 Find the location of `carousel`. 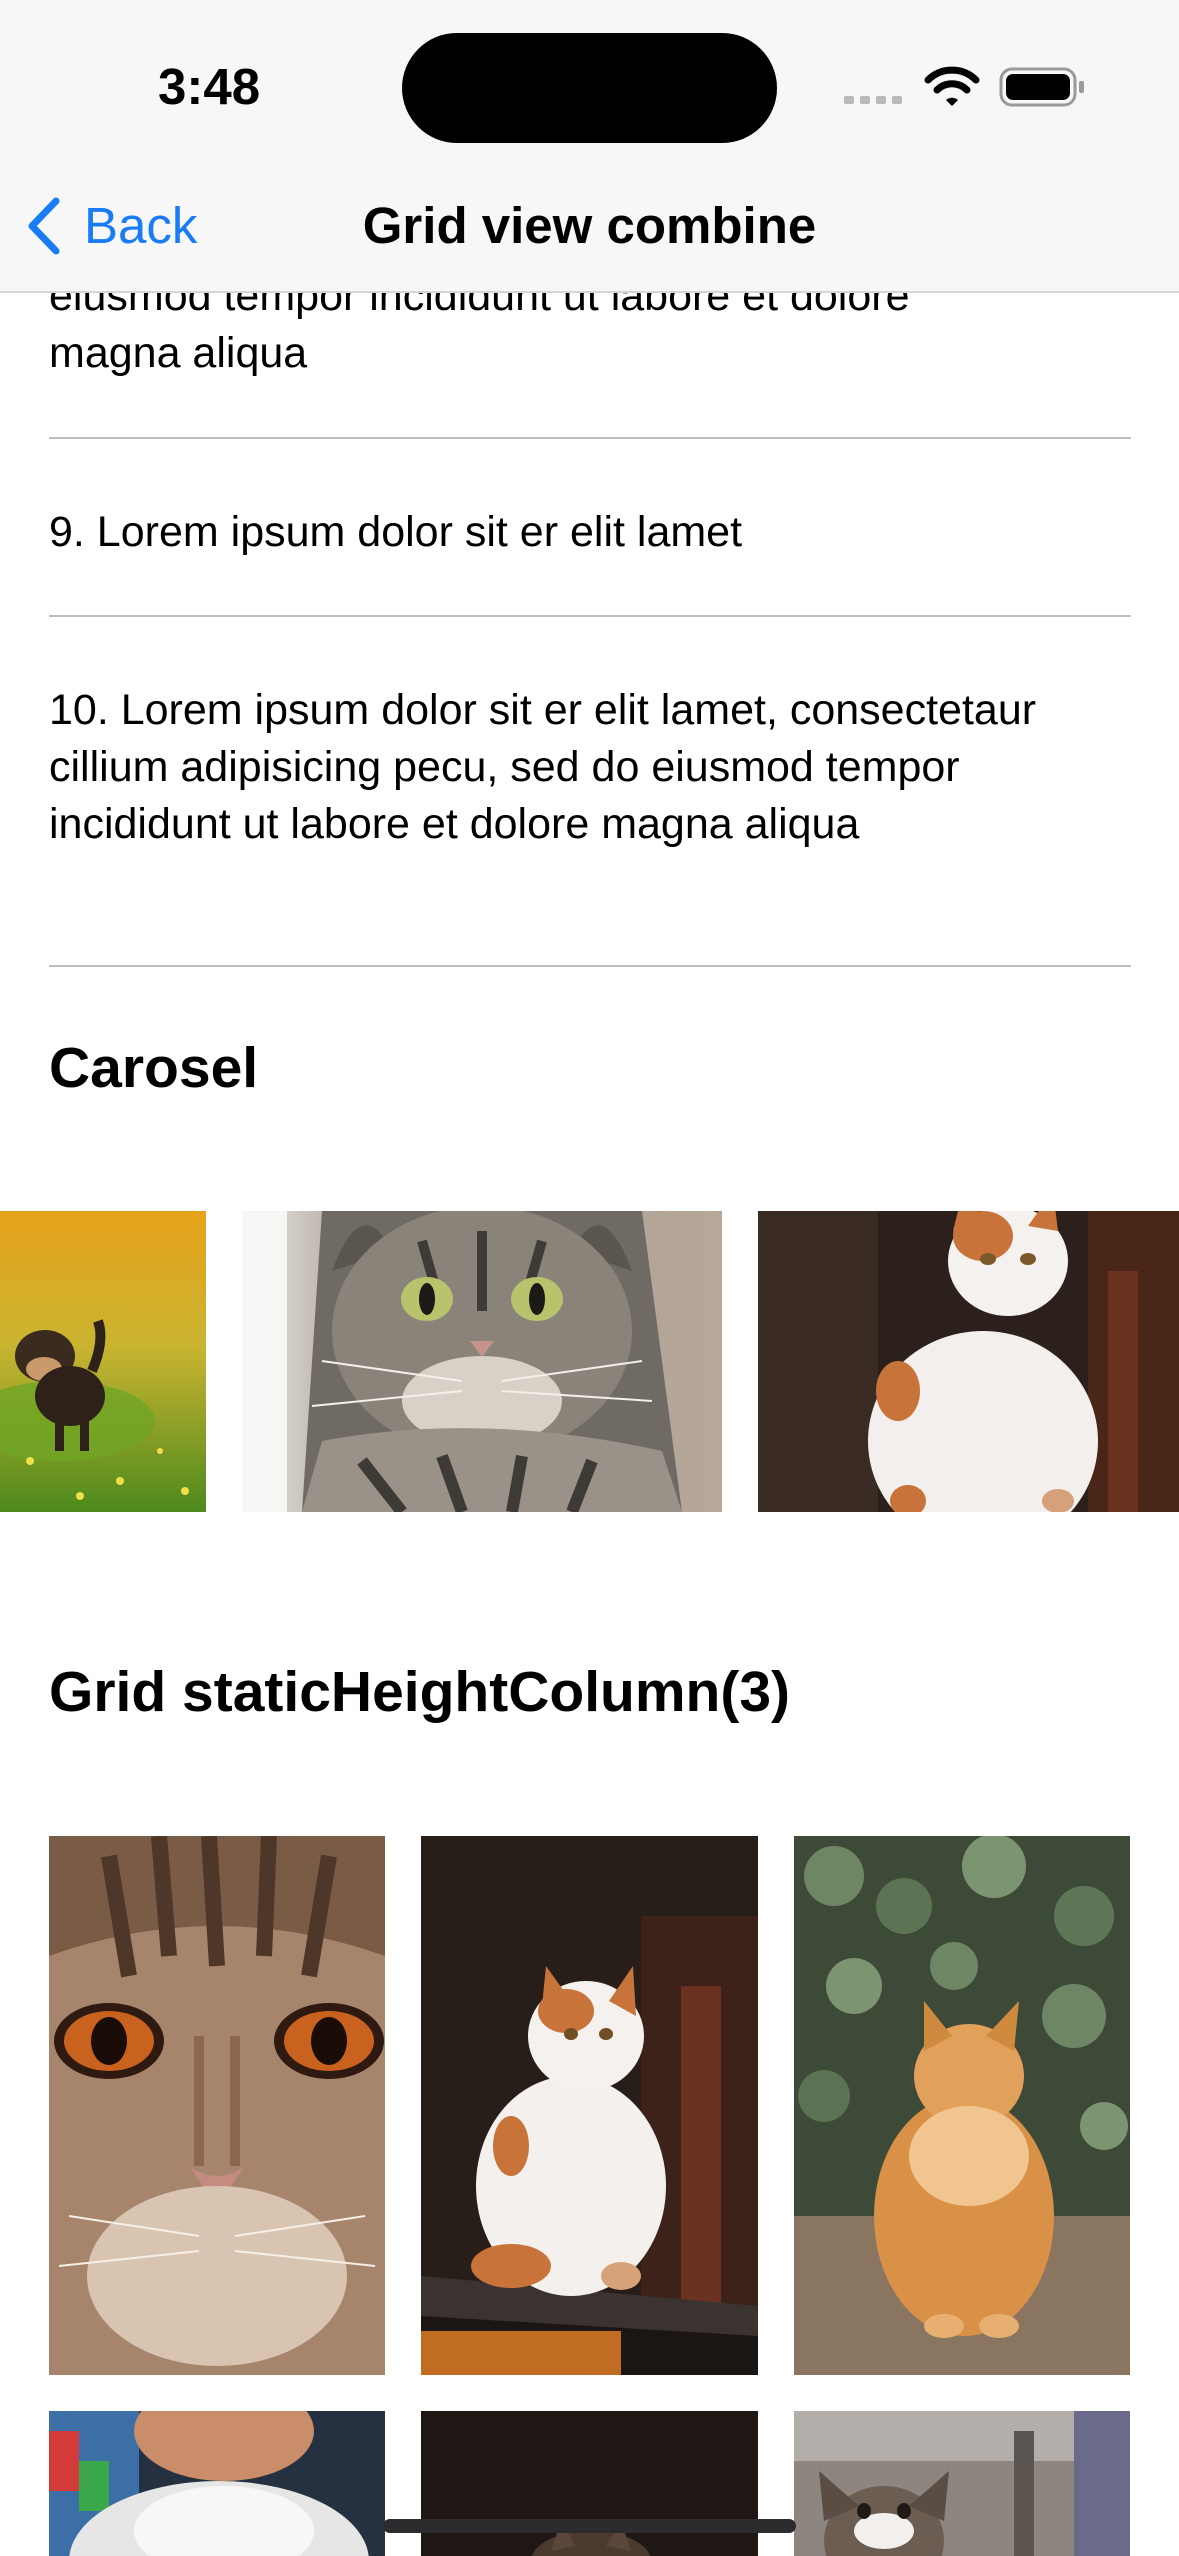

carousel is located at coordinates (589, 1361).